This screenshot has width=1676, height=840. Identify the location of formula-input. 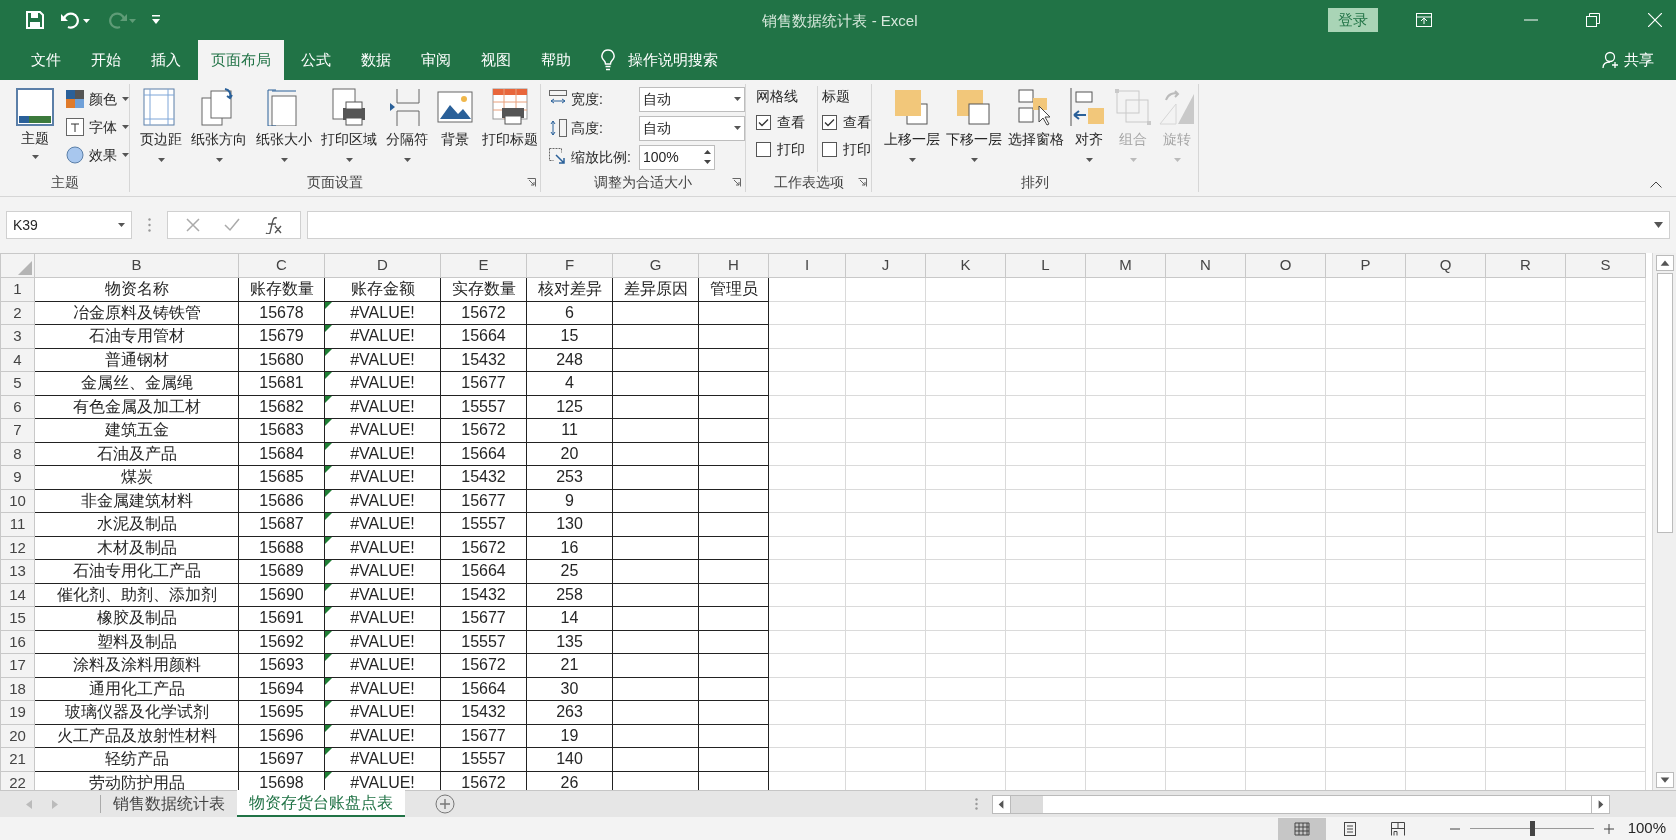
(988, 225).